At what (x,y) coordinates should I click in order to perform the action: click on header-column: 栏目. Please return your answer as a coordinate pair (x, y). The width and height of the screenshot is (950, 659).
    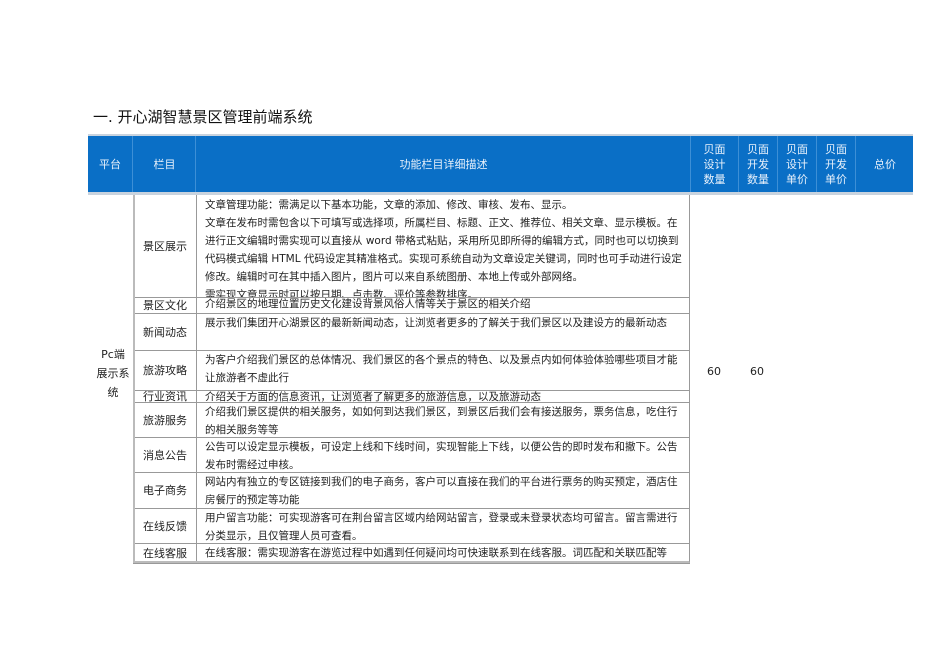
    Looking at the image, I should click on (164, 164).